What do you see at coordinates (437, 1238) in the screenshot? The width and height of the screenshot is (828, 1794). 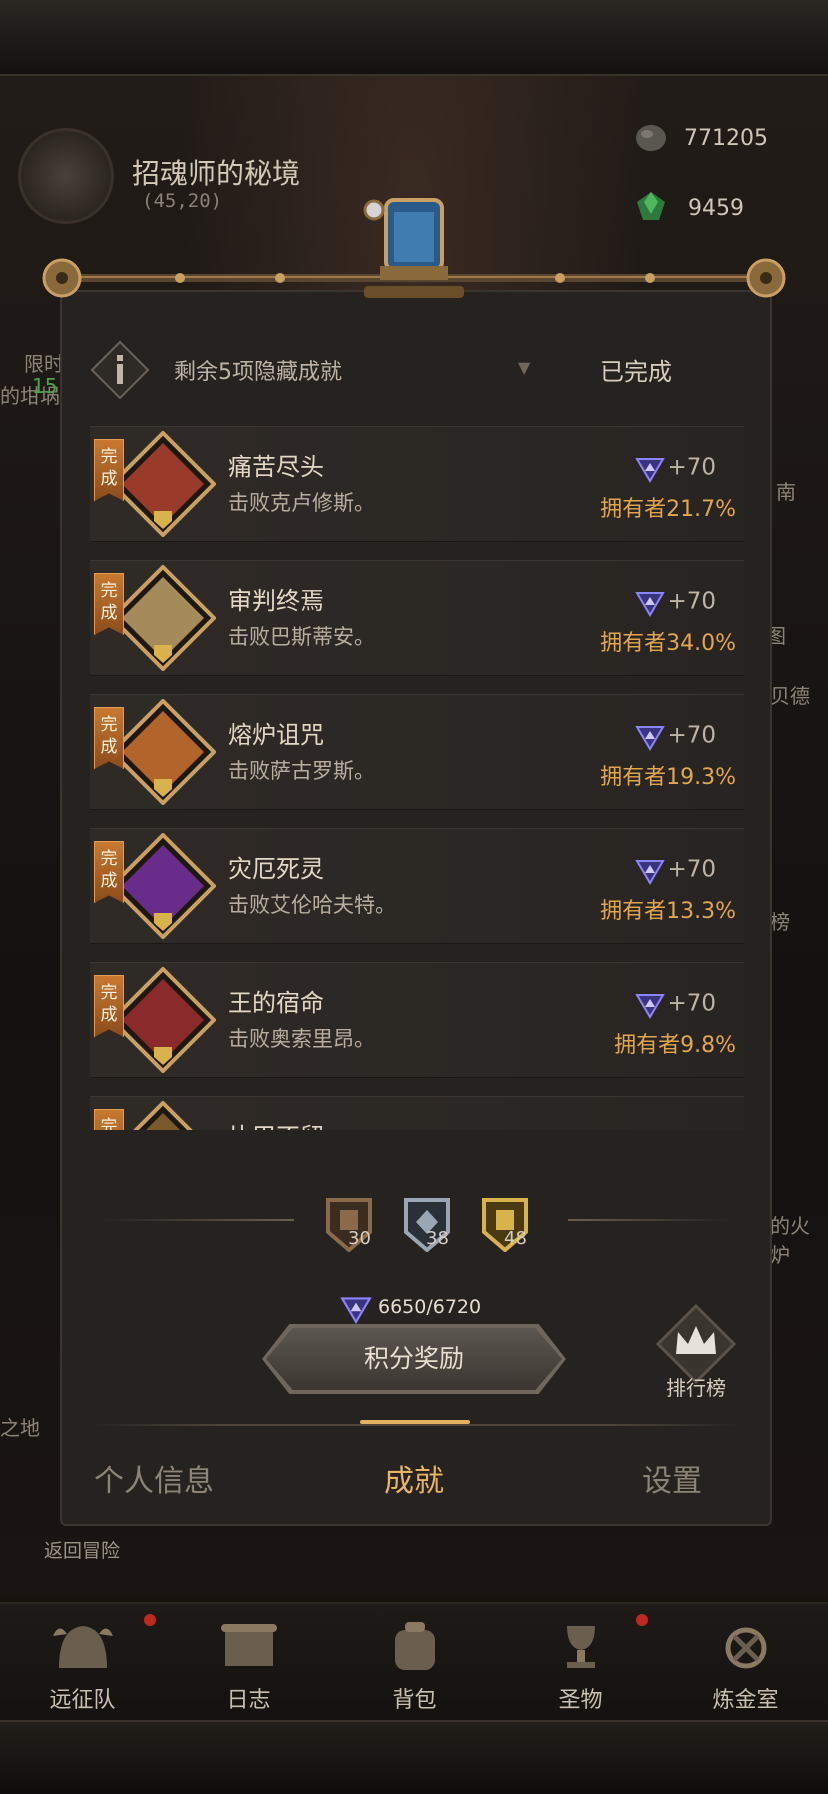 I see `silver-medal-count: 38` at bounding box center [437, 1238].